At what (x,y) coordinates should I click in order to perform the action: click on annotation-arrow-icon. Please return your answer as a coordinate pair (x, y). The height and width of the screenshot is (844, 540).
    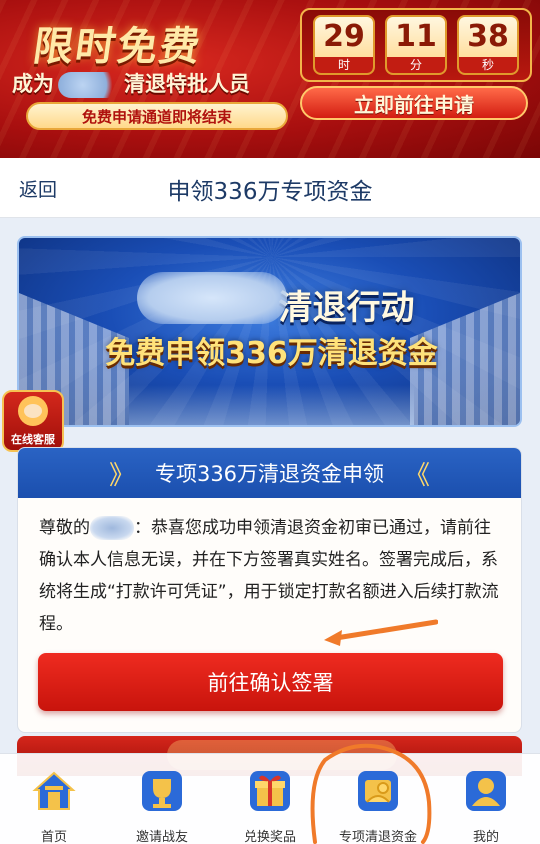
    Looking at the image, I should click on (381, 632).